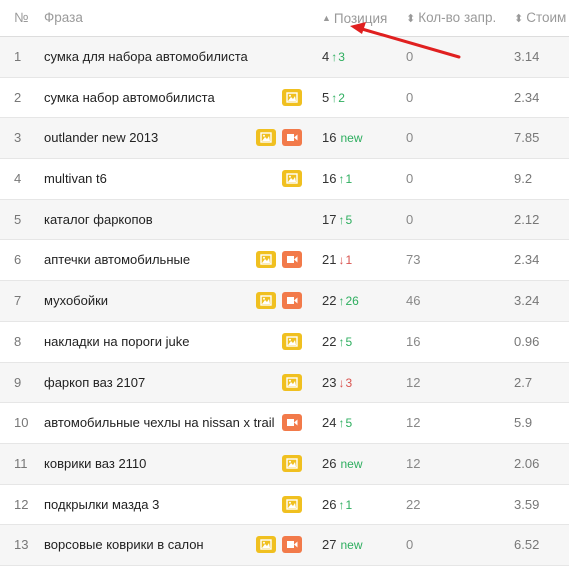 The height and width of the screenshot is (566, 569). I want to click on column-position-header: ▲ Позиция, so click(354, 18).